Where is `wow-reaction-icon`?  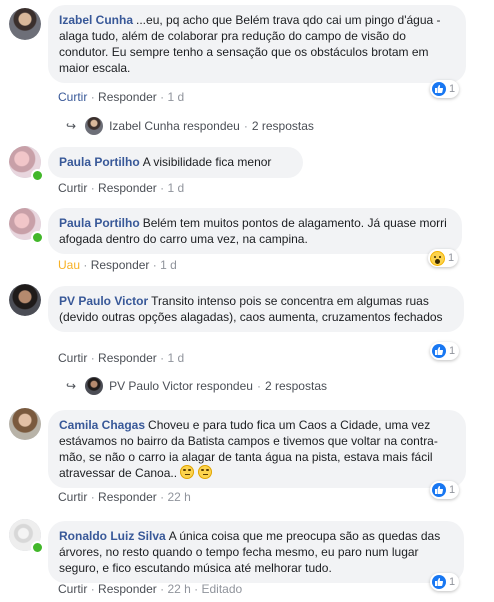
wow-reaction-icon is located at coordinates (437, 258).